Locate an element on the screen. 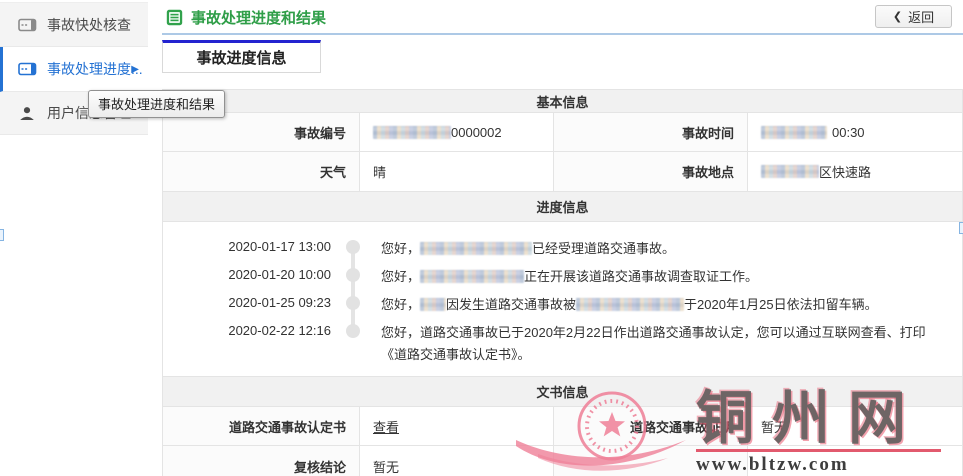 The width and height of the screenshot is (963, 476). sidebar-item-progress: 事故处理进度... ▶ is located at coordinates (74, 69).